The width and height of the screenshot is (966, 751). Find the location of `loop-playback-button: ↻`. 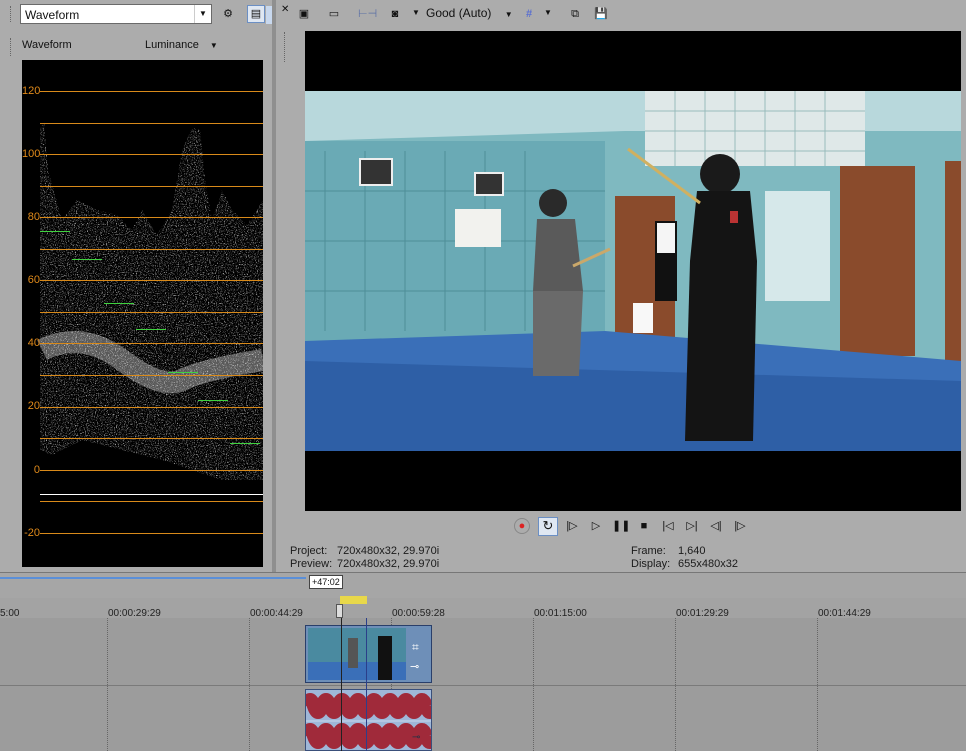

loop-playback-button: ↻ is located at coordinates (548, 526).